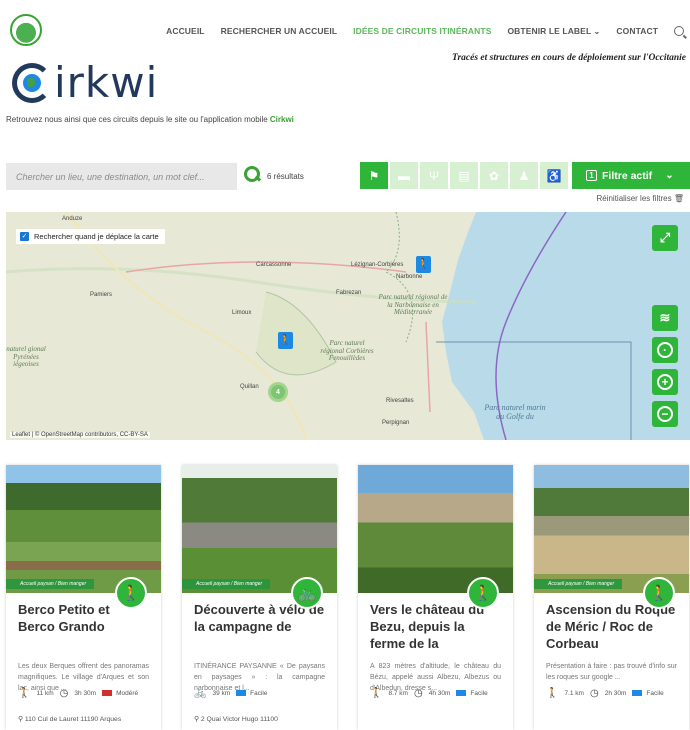  Describe the element at coordinates (121, 176) in the screenshot. I see `search-input` at that location.